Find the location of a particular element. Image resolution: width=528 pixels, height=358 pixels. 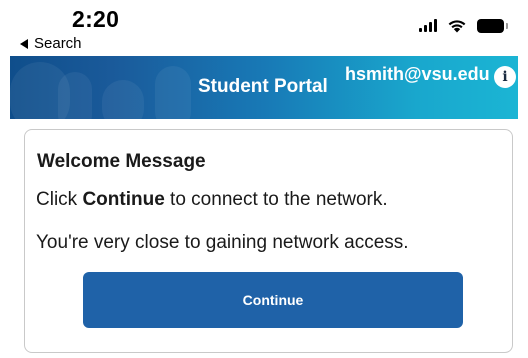

back-link-label: Search is located at coordinates (58, 43).